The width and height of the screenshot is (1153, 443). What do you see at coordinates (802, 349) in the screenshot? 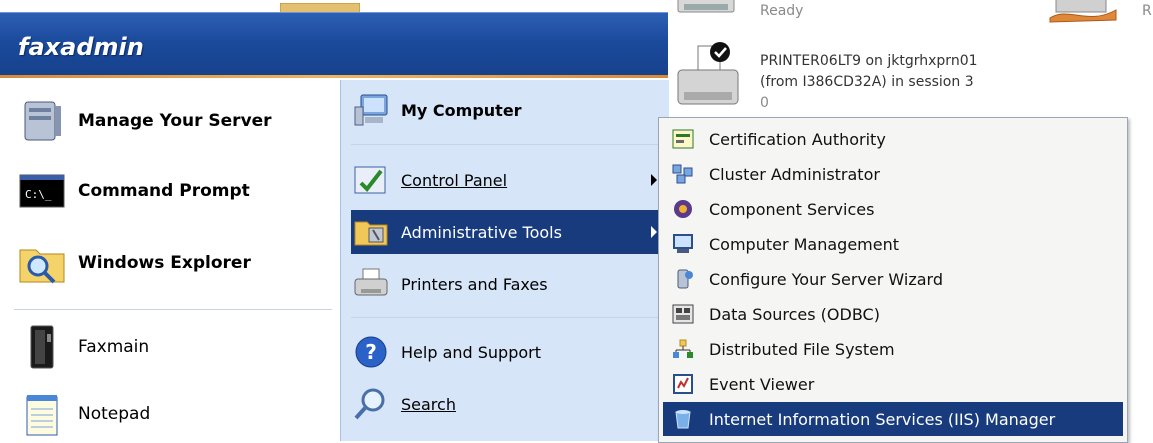
I see `submenu-label: Distributed File System` at bounding box center [802, 349].